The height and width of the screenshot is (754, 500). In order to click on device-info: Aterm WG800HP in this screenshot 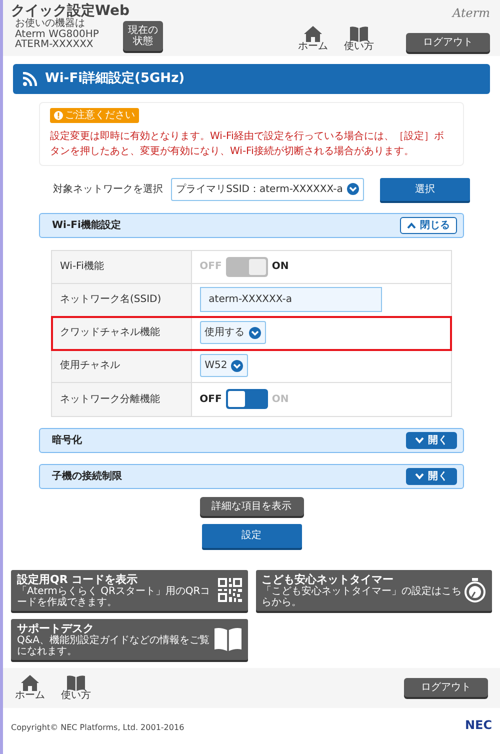, I will do `click(57, 35)`.